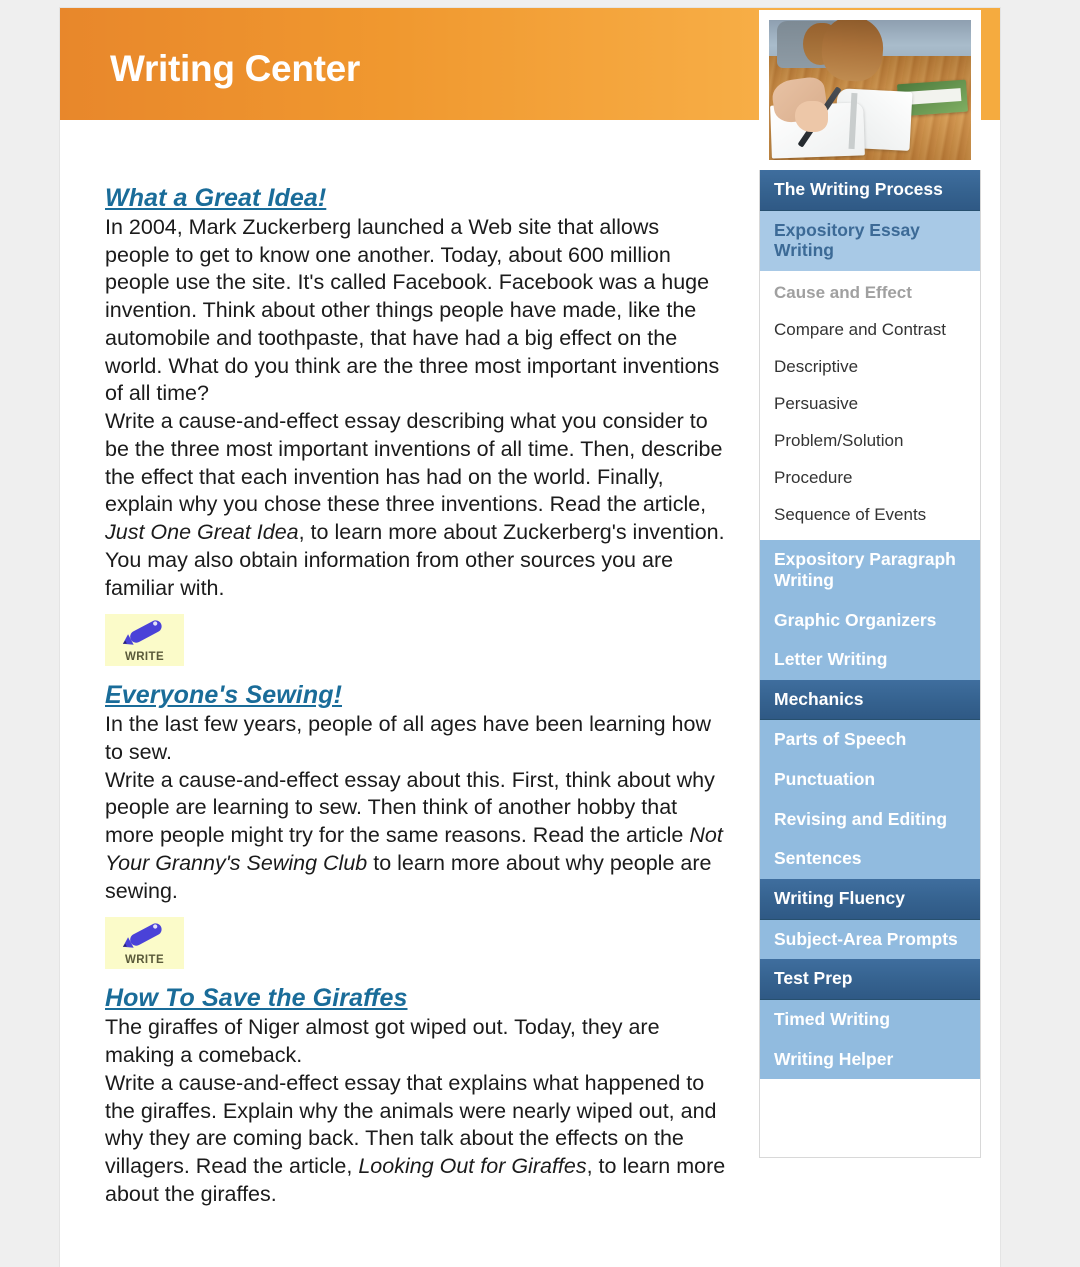 The width and height of the screenshot is (1080, 1267). I want to click on sidebar-item-descriptive: Descriptive, so click(870, 368).